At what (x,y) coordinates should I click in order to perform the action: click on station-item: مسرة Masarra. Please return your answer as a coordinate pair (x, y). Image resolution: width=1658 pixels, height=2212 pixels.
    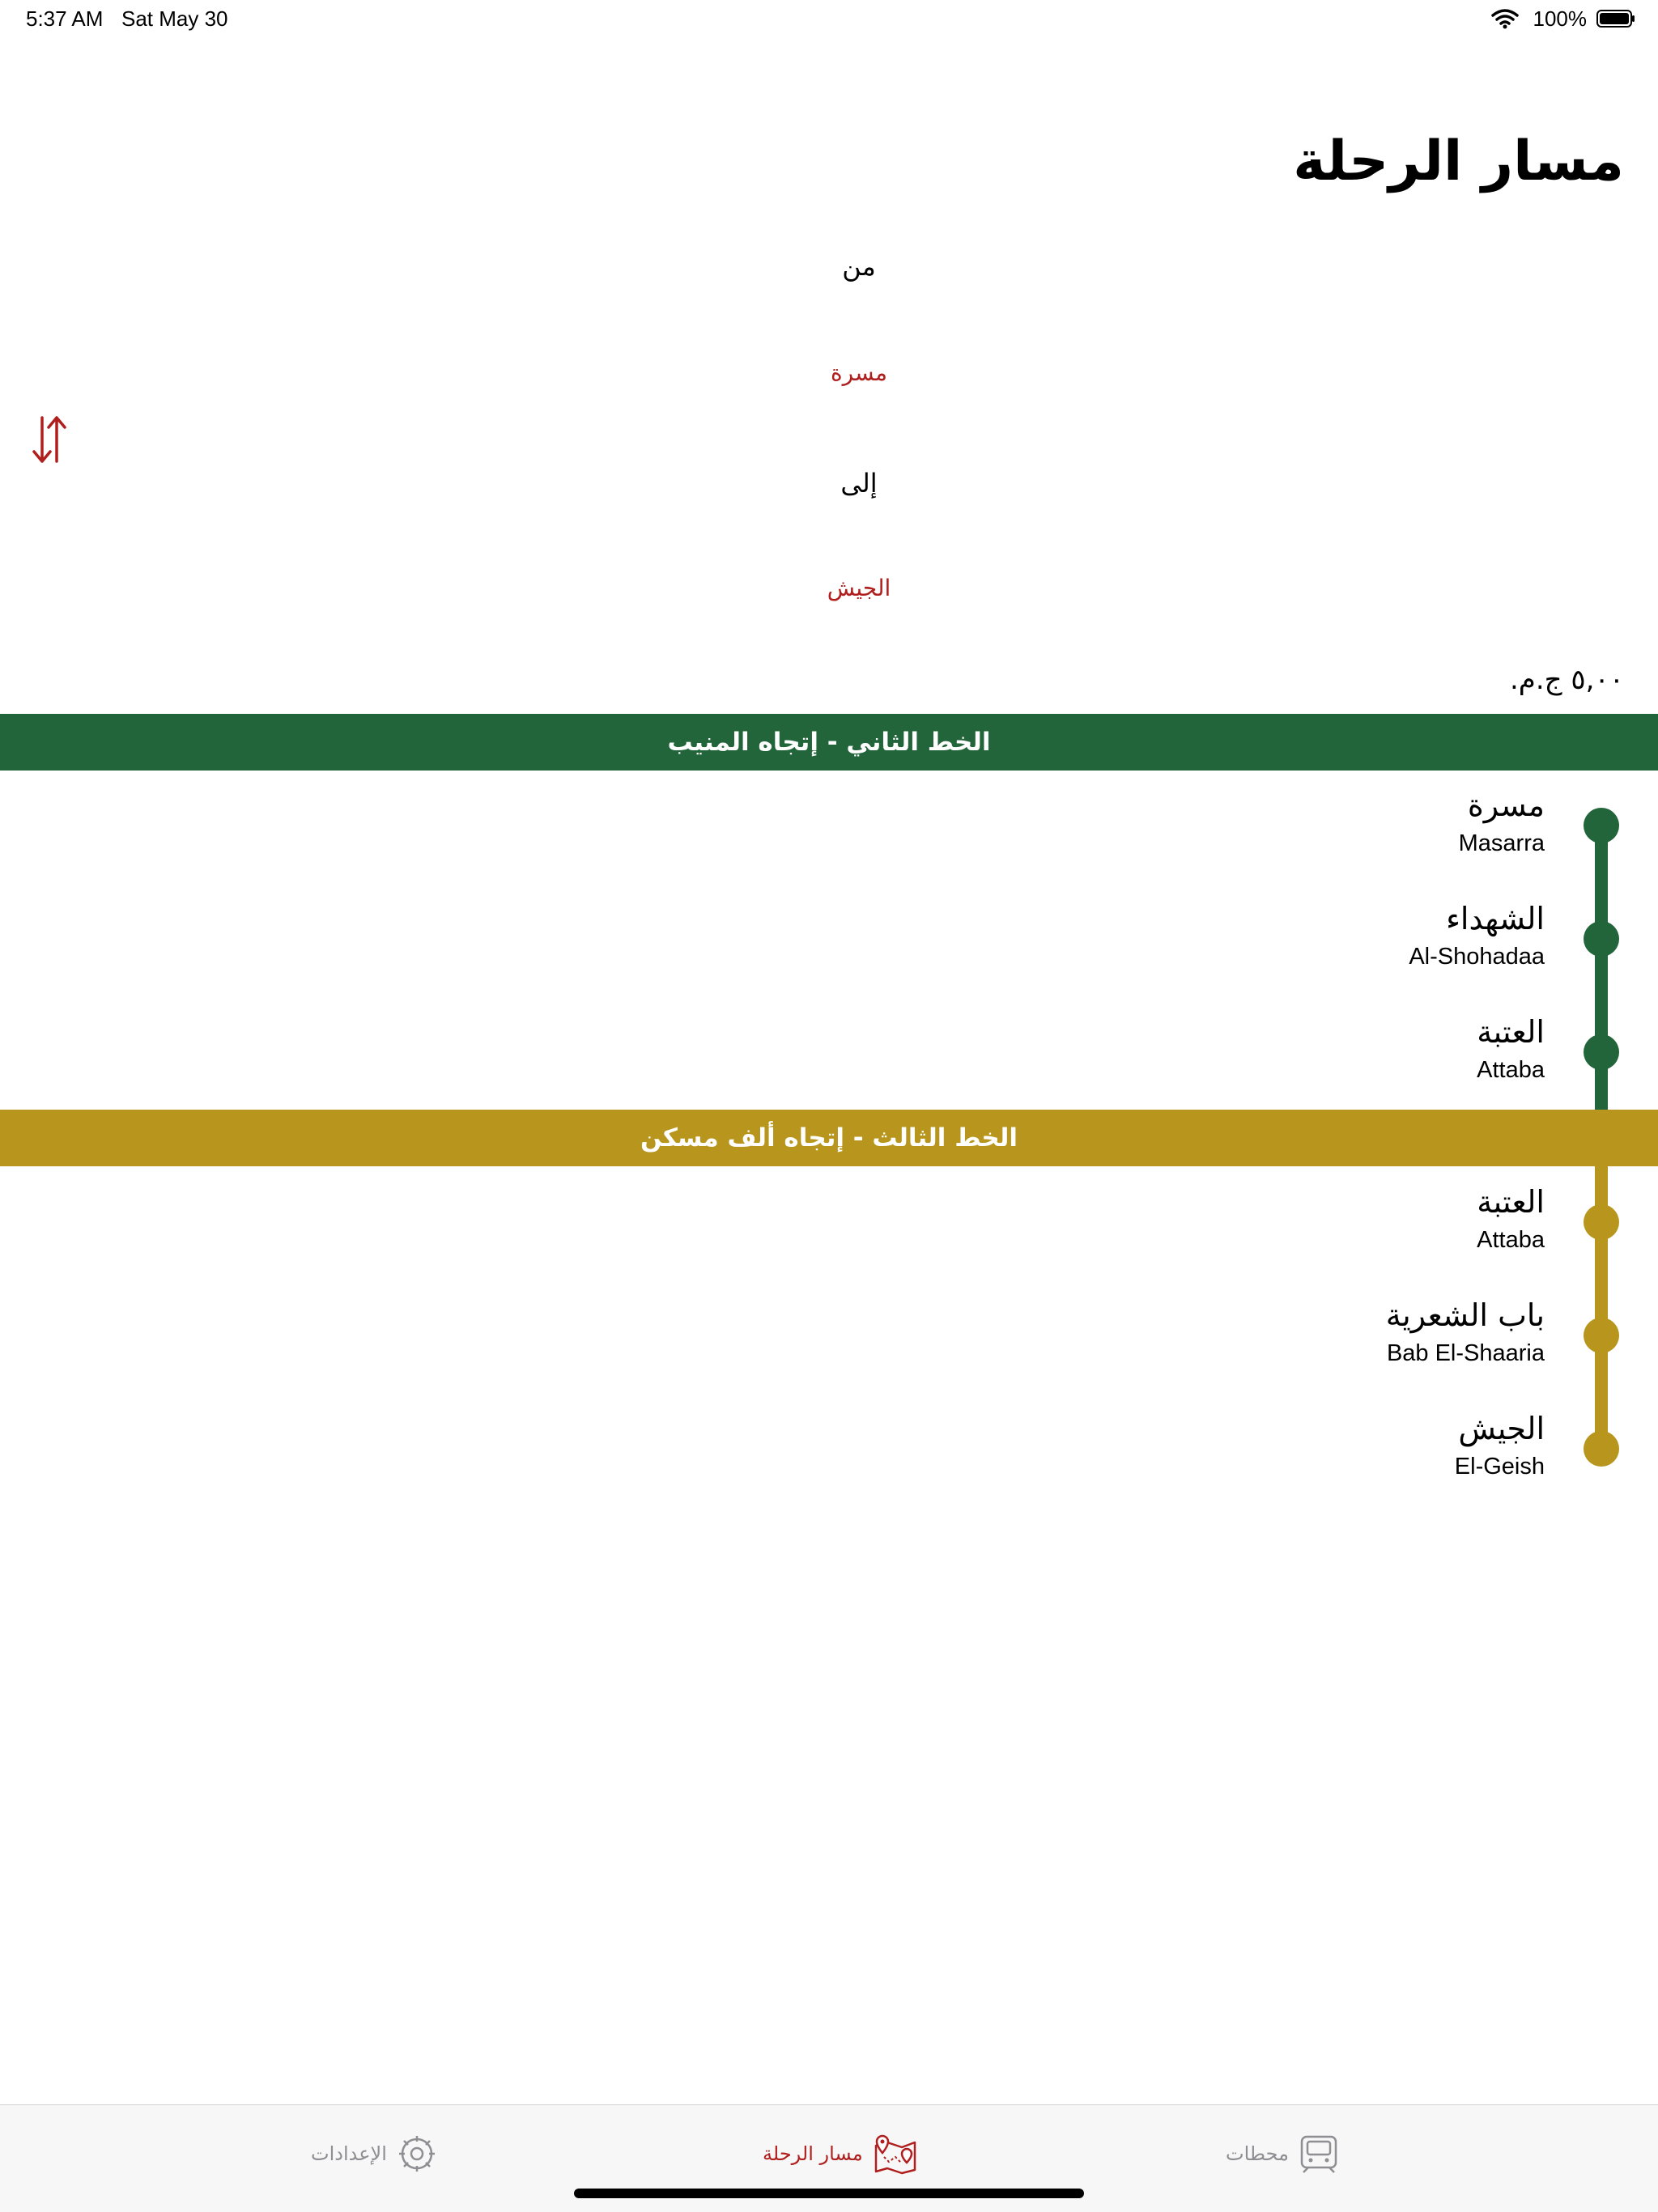
    Looking at the image, I should click on (1221, 822).